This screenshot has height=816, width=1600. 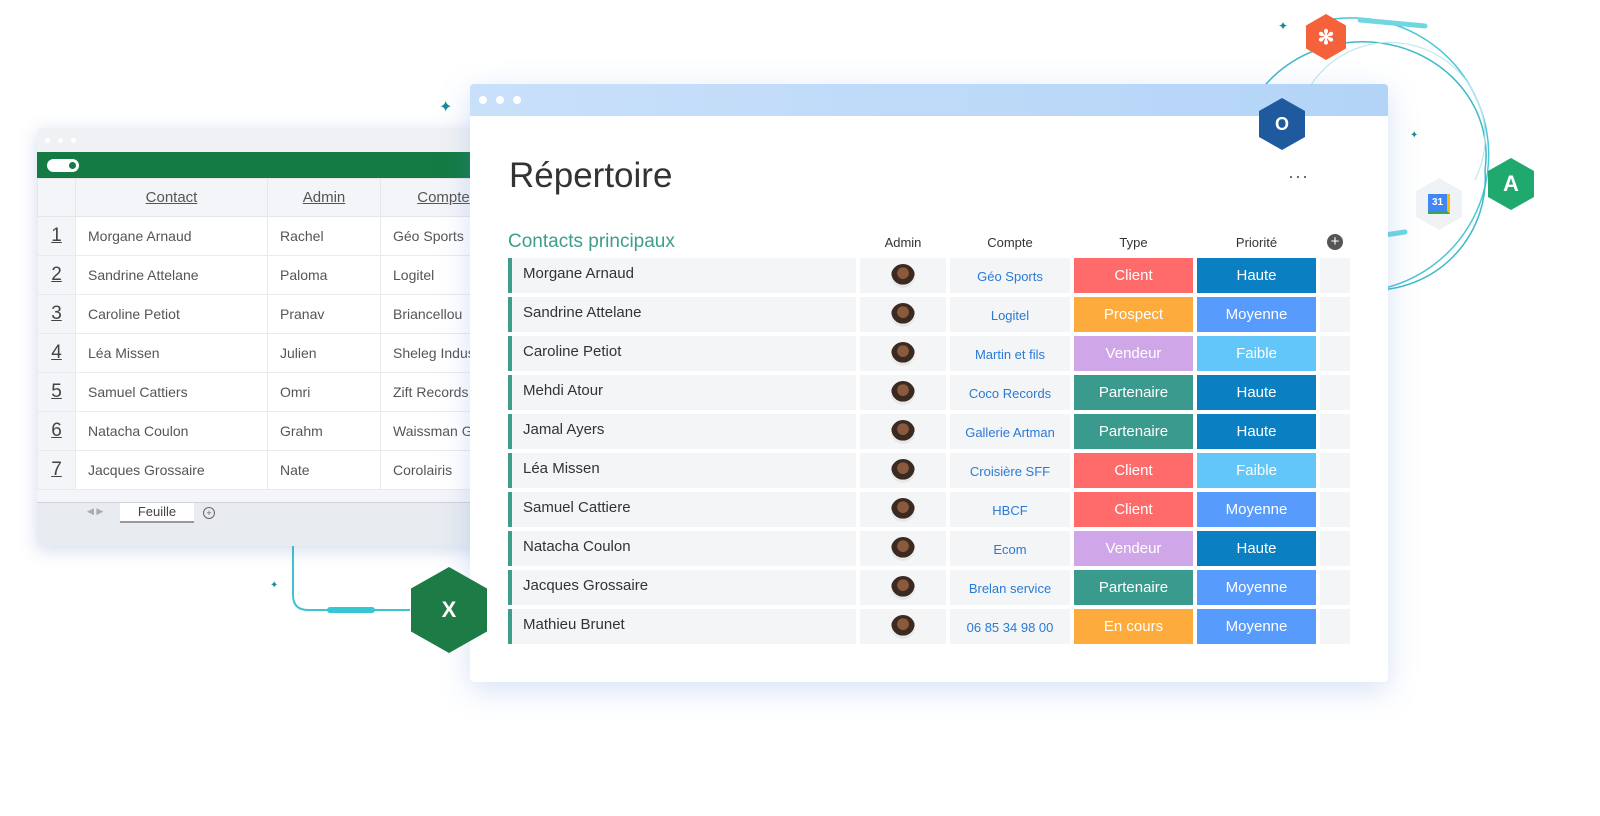 I want to click on item-name: Mehdi Atour, so click(x=682, y=392).